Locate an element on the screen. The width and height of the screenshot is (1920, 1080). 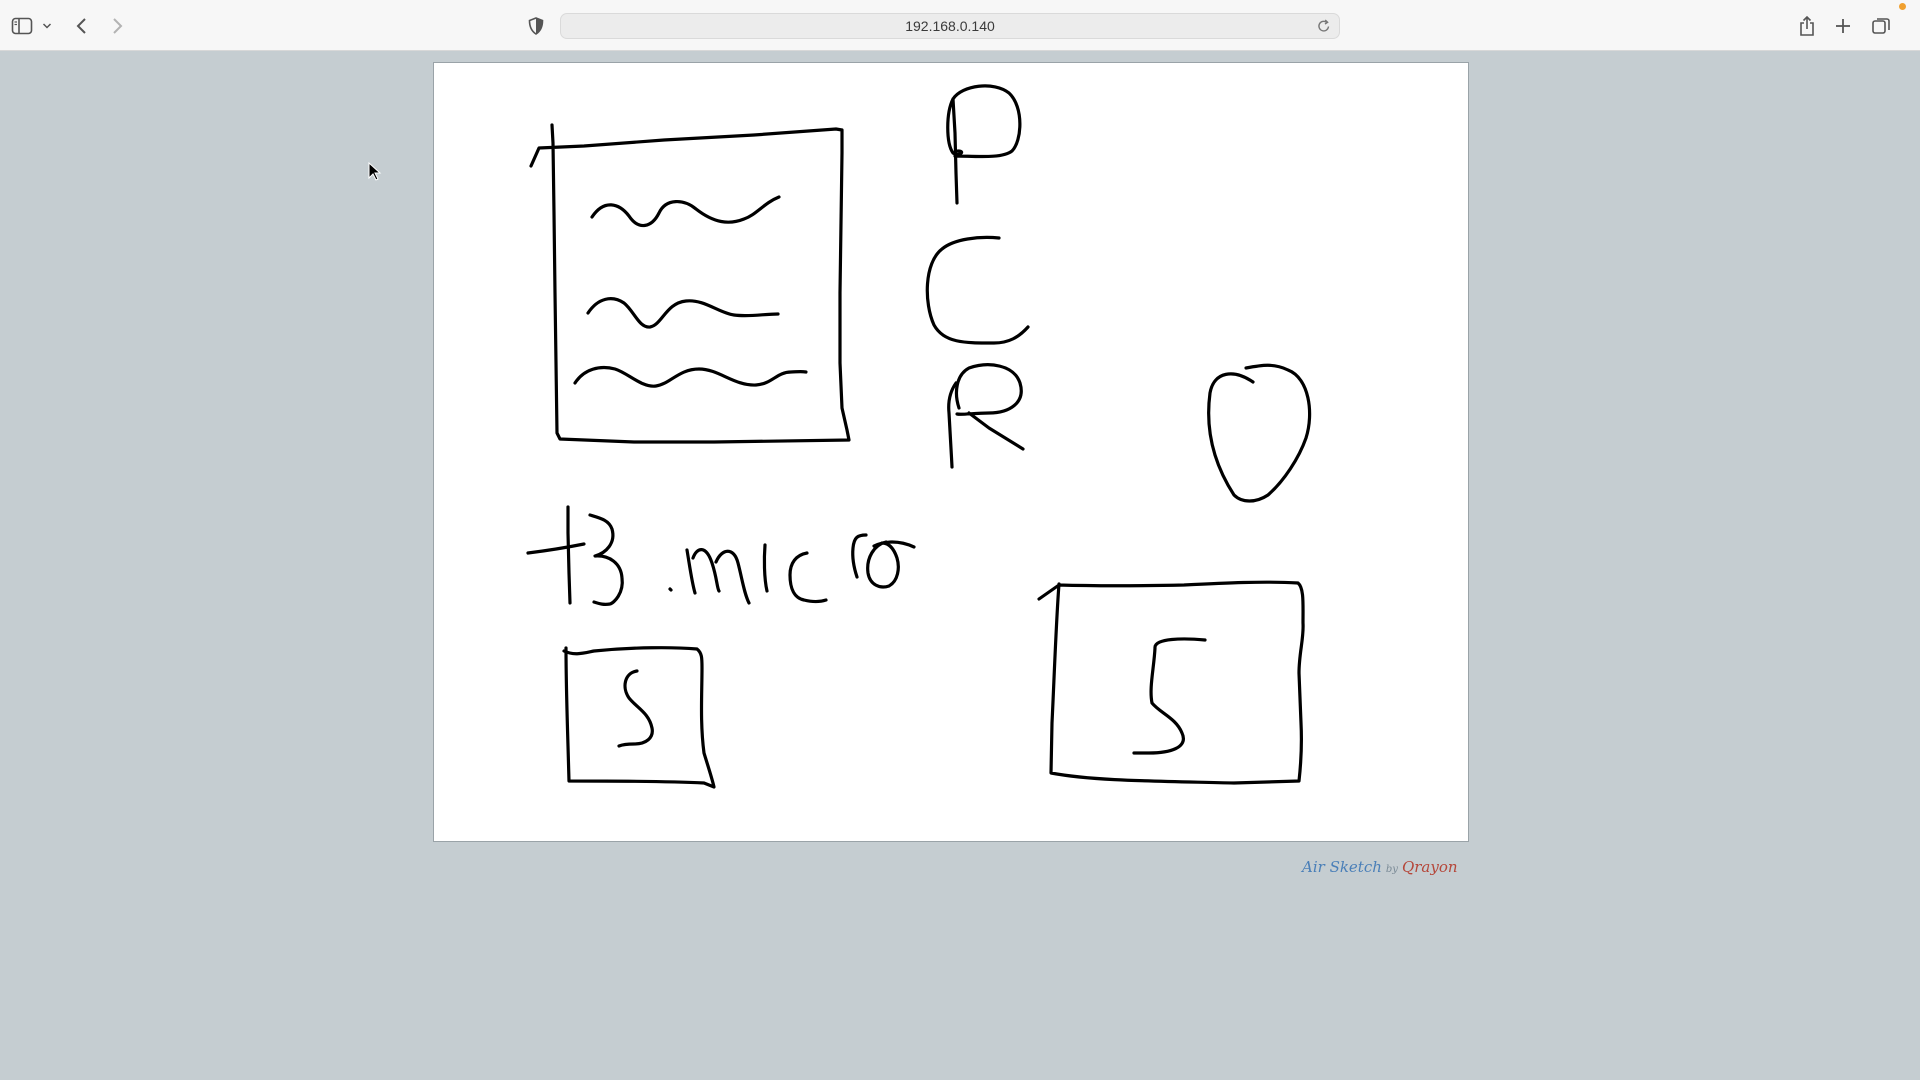
pcr-letters is located at coordinates (977, 276).